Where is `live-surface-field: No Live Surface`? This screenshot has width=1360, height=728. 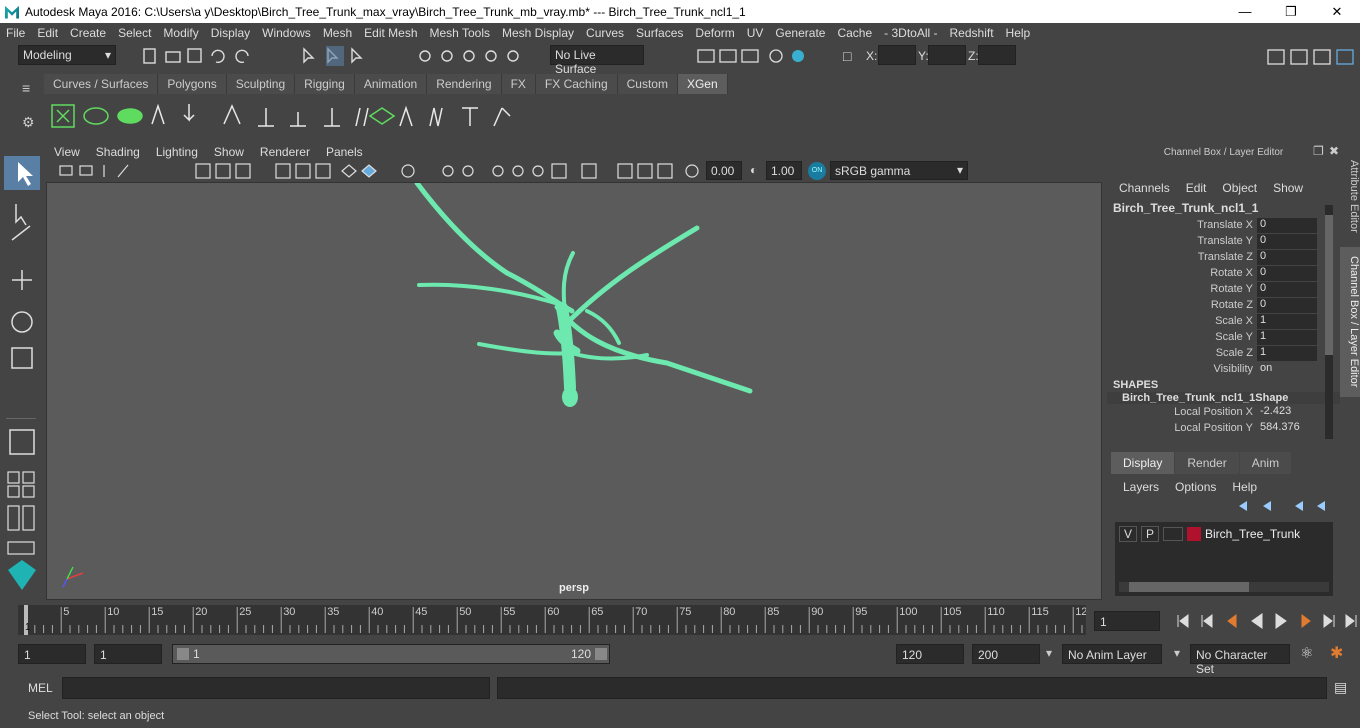 live-surface-field: No Live Surface is located at coordinates (597, 60).